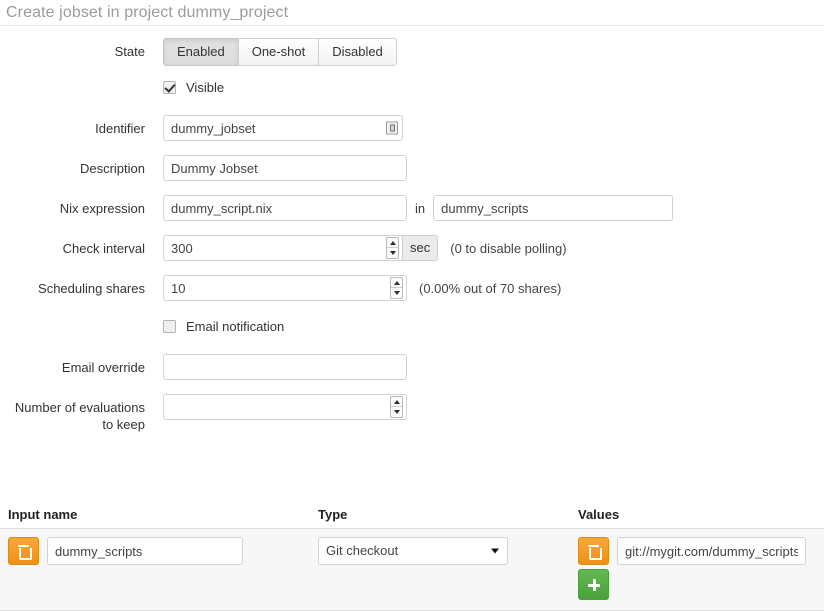 The width and height of the screenshot is (824, 611). I want to click on page-title: Create jobset in project dummy_project, so click(147, 12).